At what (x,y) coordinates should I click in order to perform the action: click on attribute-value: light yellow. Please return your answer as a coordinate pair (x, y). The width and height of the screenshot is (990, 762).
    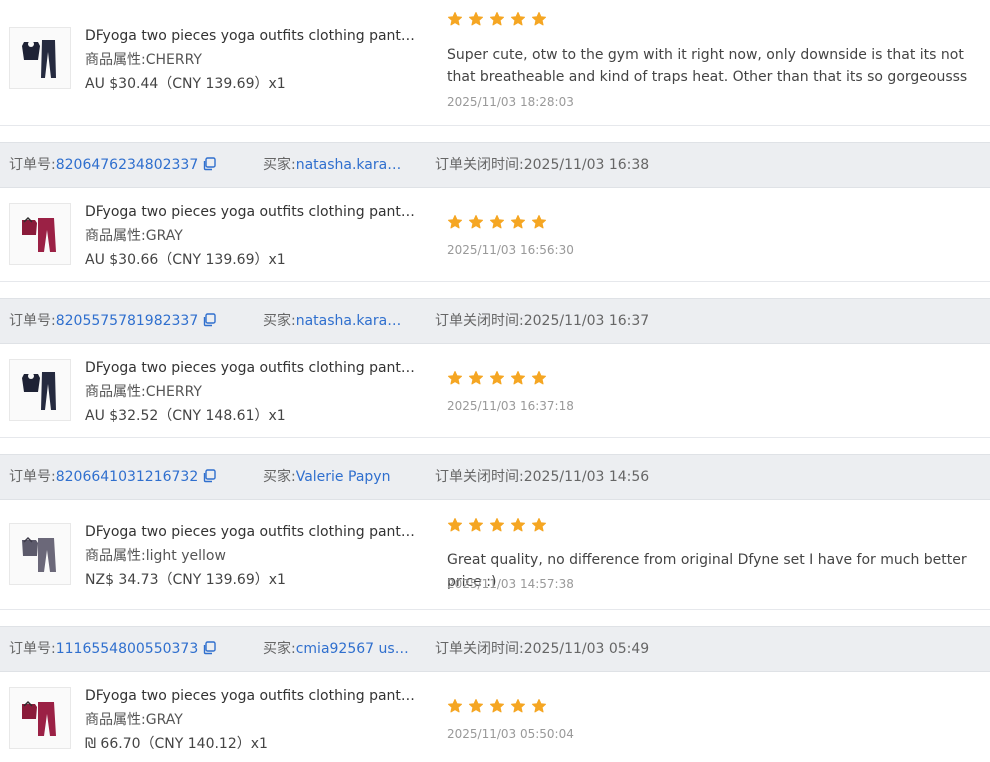
    Looking at the image, I should click on (185, 556).